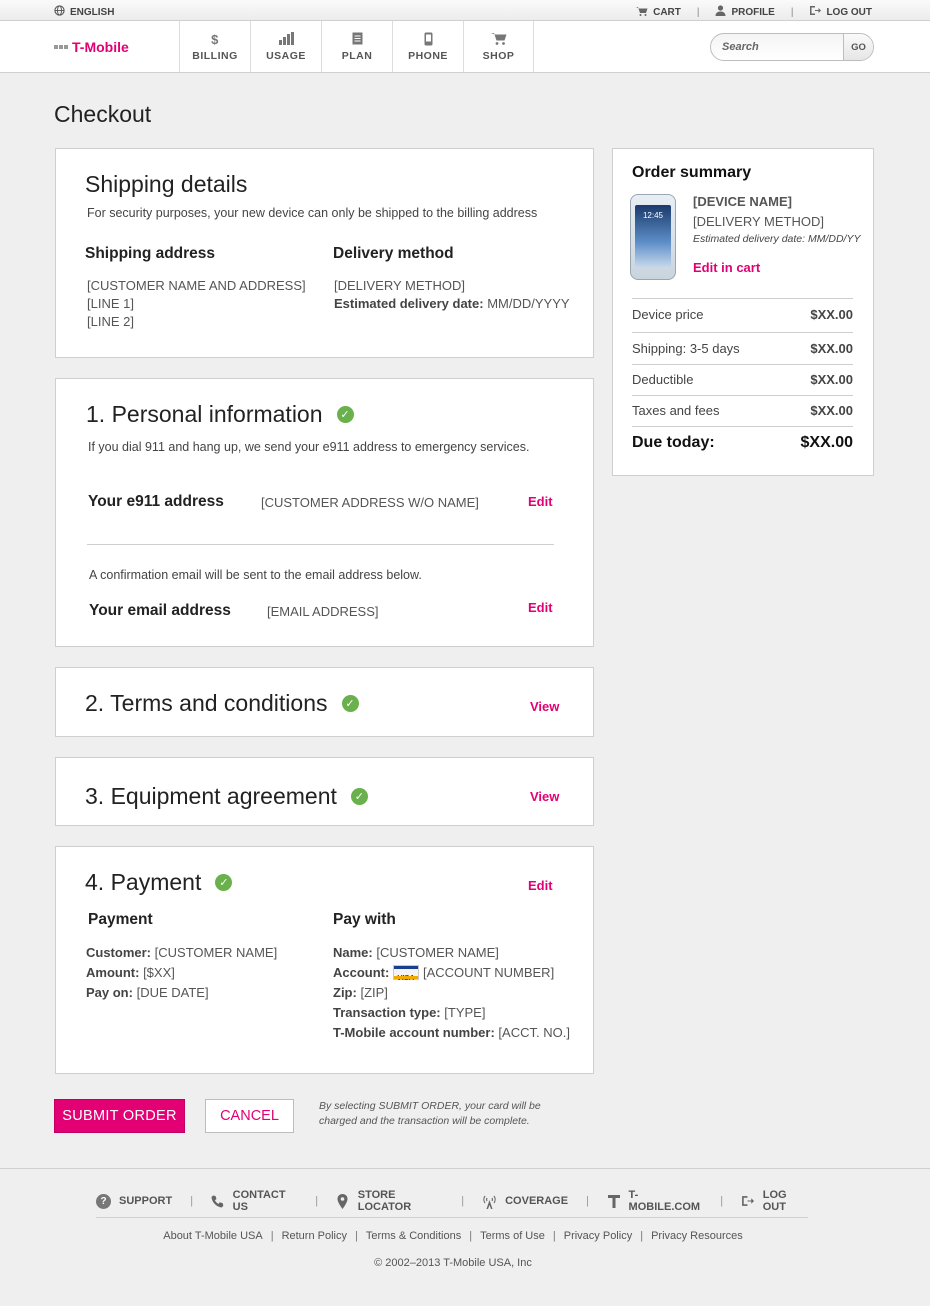 The height and width of the screenshot is (1306, 930). I want to click on edit-payment-link: Edit, so click(540, 885).